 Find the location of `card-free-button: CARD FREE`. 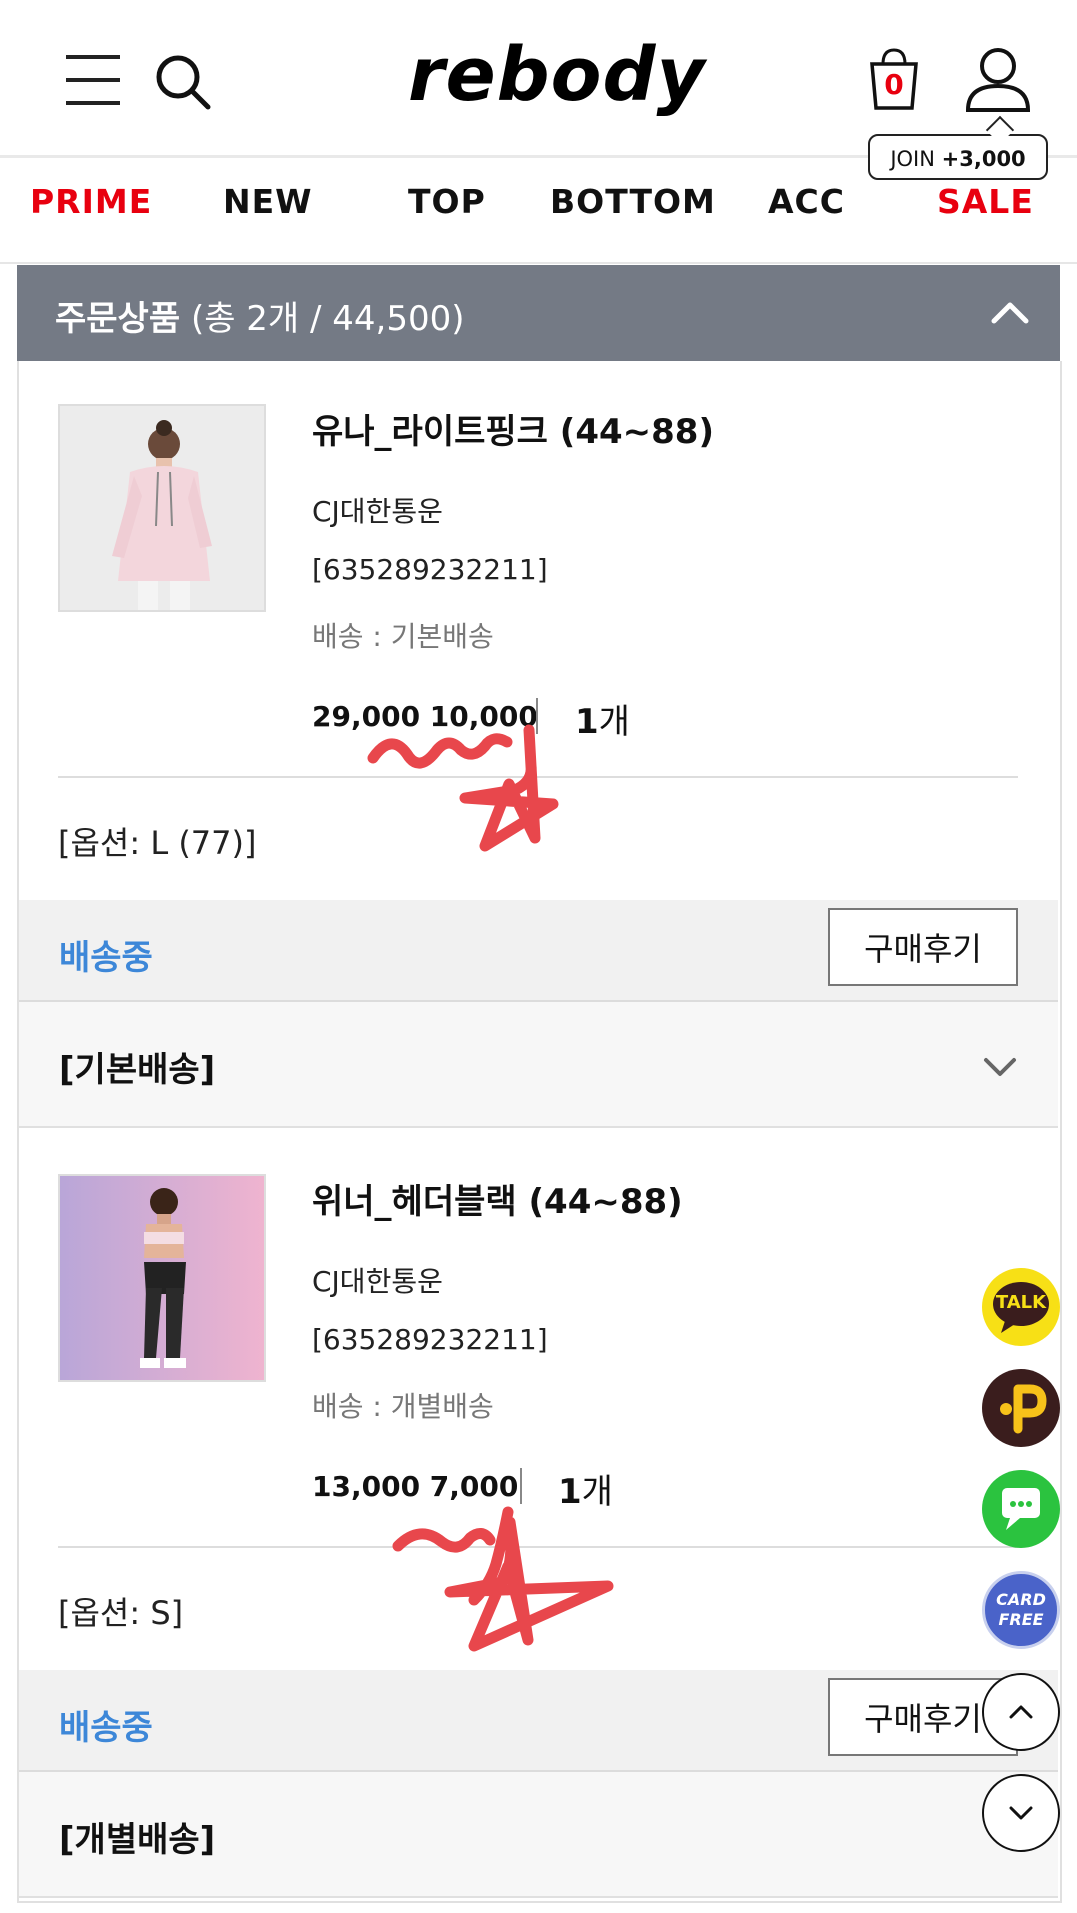

card-free-button: CARD FREE is located at coordinates (1021, 1610).